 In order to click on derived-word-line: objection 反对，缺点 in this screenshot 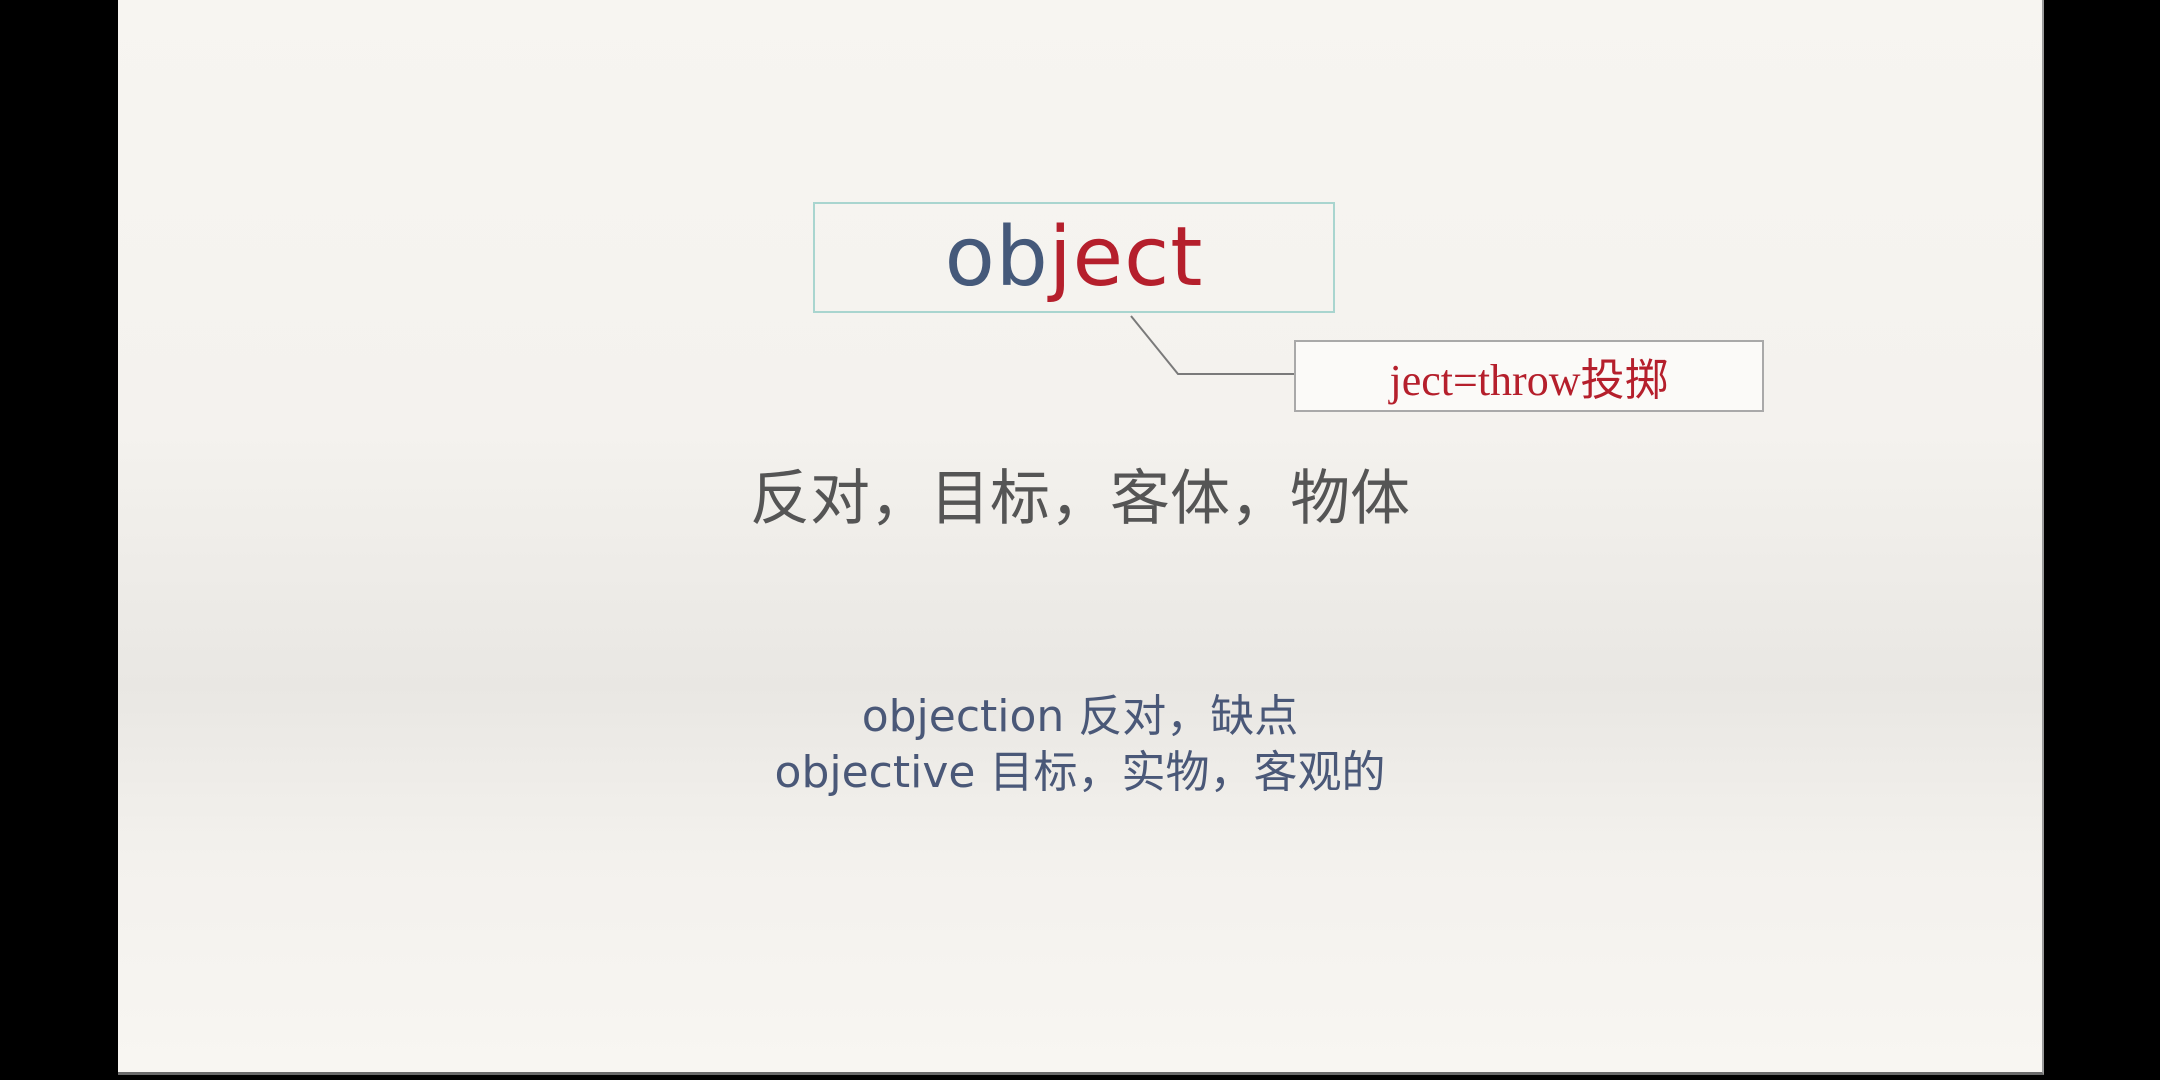, I will do `click(1080, 712)`.